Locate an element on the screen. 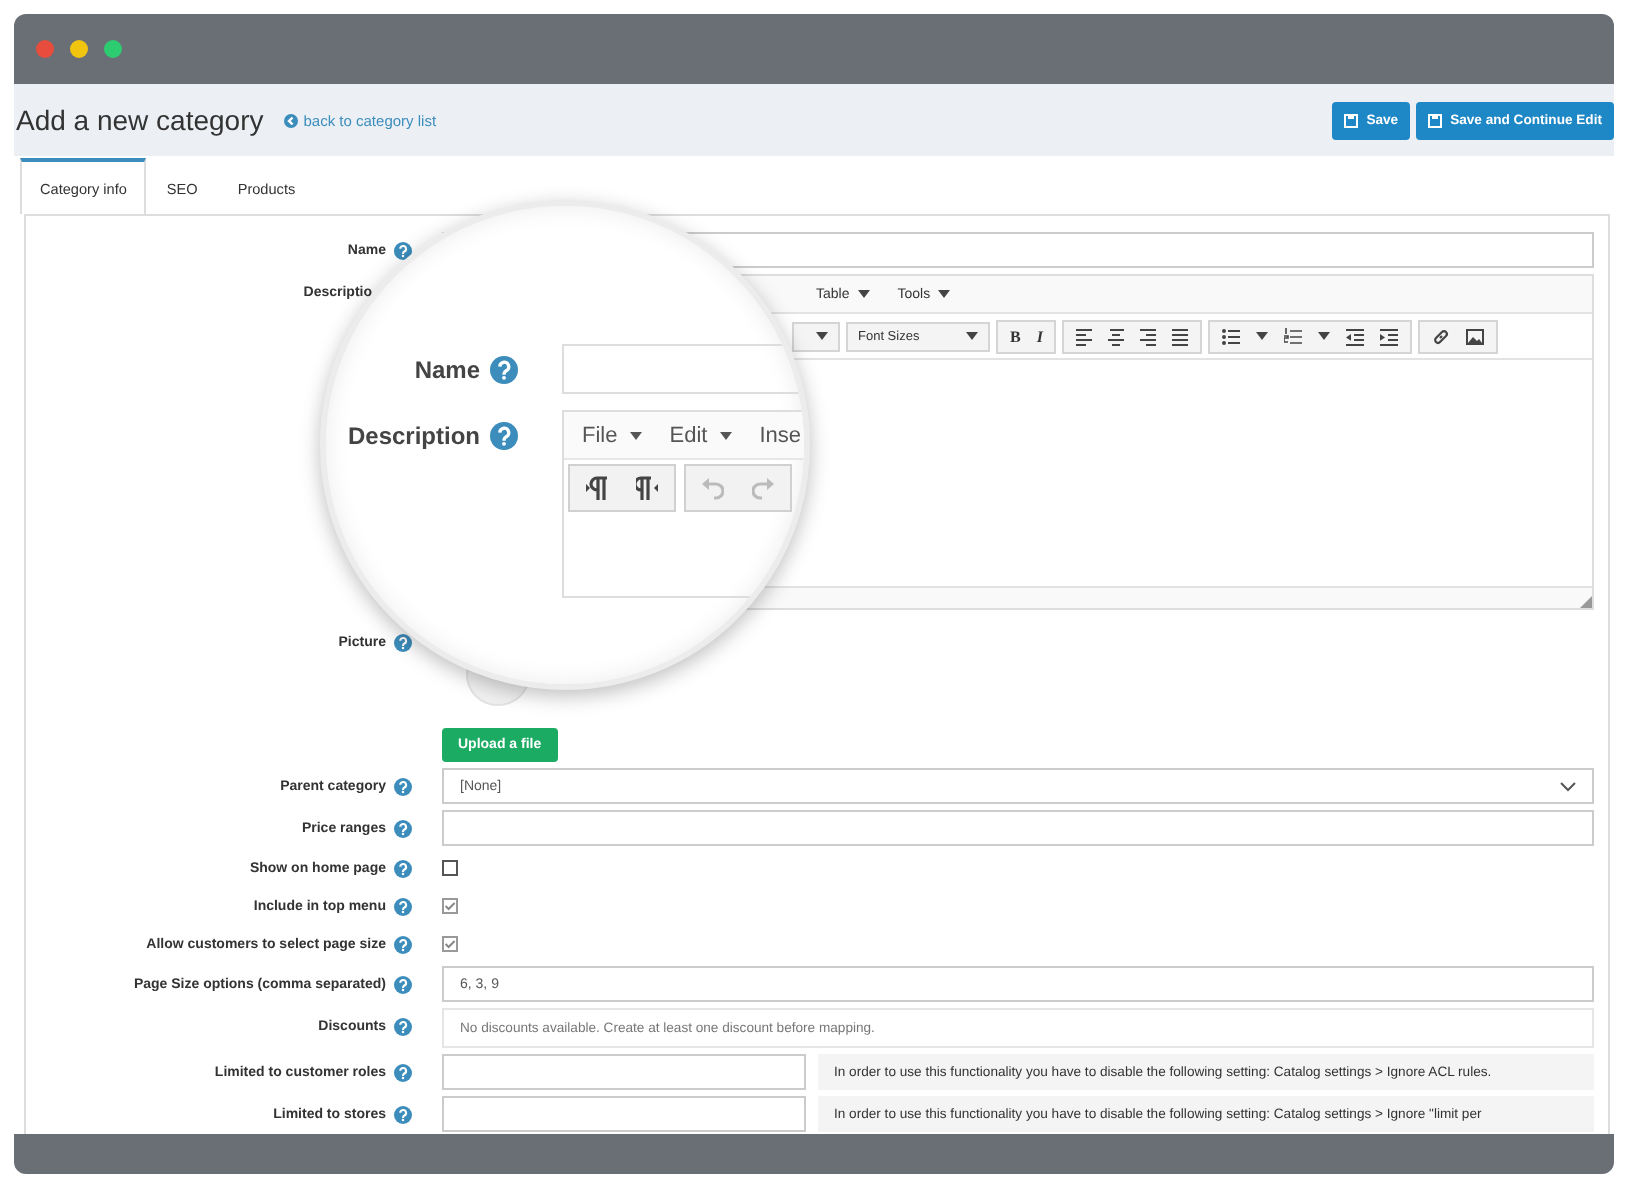  link-icon is located at coordinates (1441, 336).